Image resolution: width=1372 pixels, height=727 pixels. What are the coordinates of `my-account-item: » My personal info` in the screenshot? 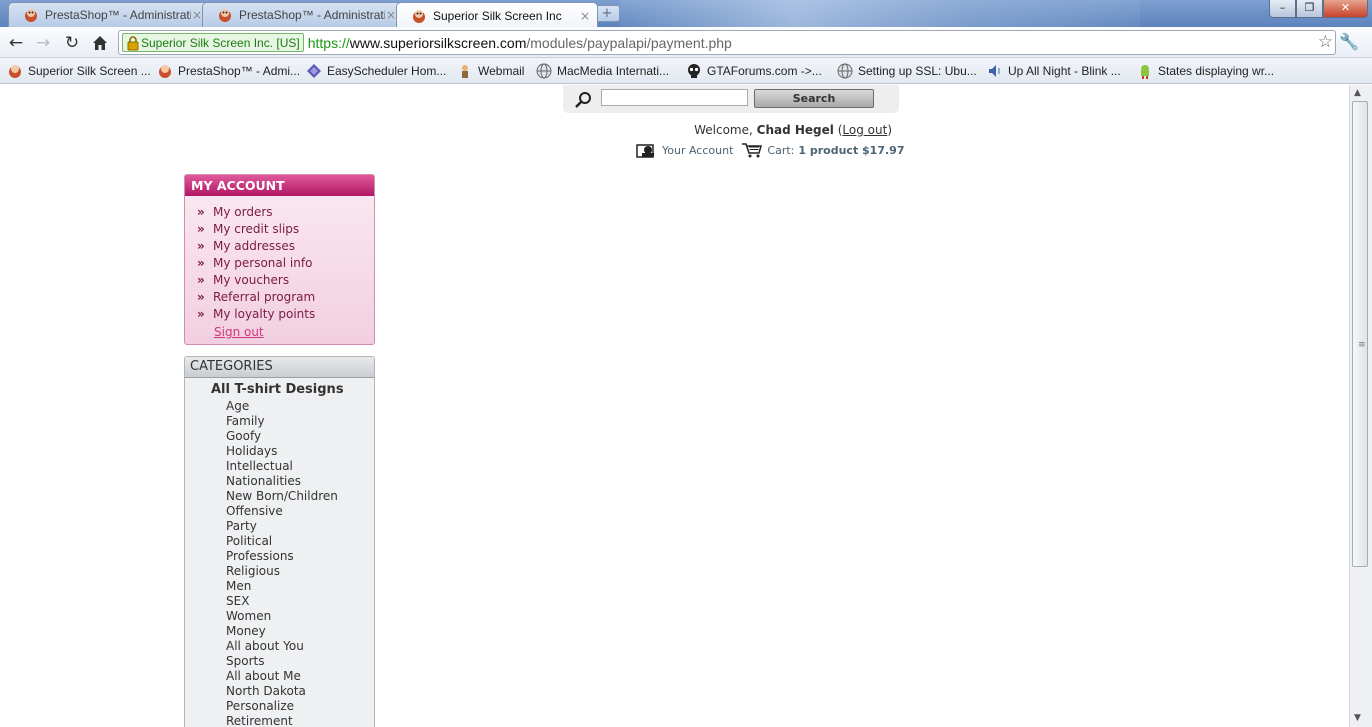 It's located at (285, 262).